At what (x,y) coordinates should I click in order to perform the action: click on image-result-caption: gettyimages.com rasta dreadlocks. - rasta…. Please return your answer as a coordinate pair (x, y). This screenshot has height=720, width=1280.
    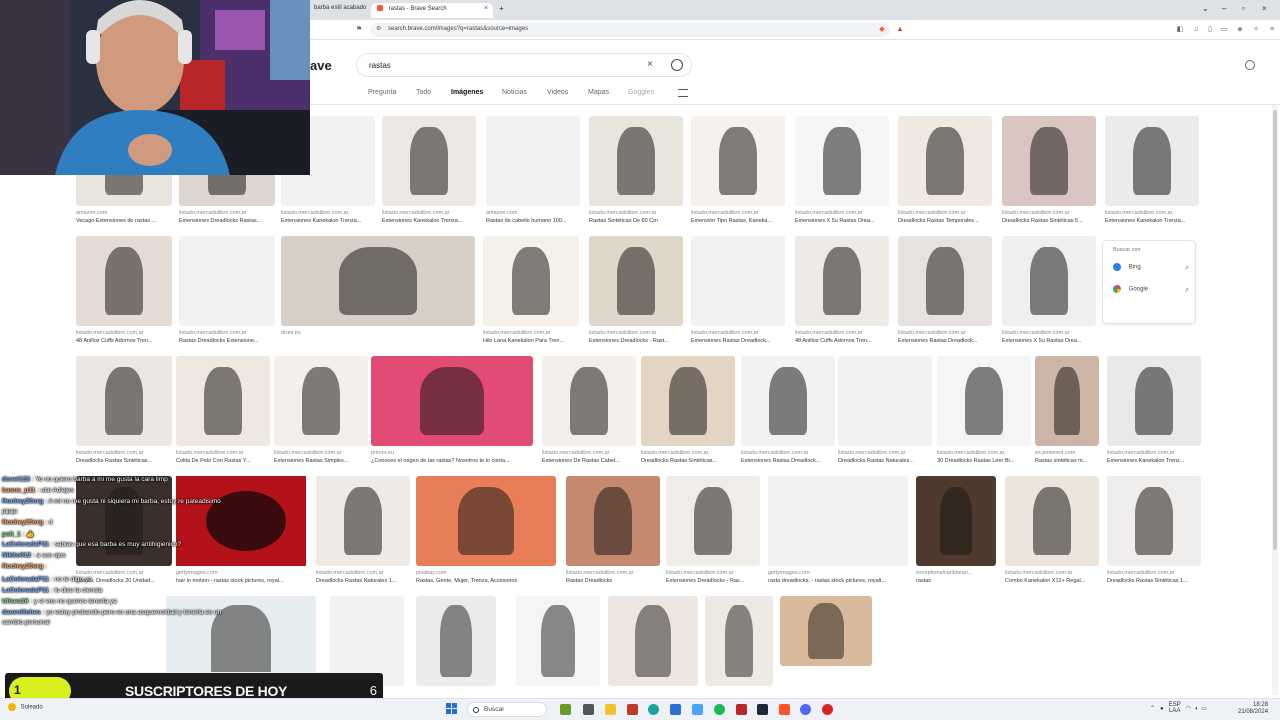
    Looking at the image, I should click on (838, 577).